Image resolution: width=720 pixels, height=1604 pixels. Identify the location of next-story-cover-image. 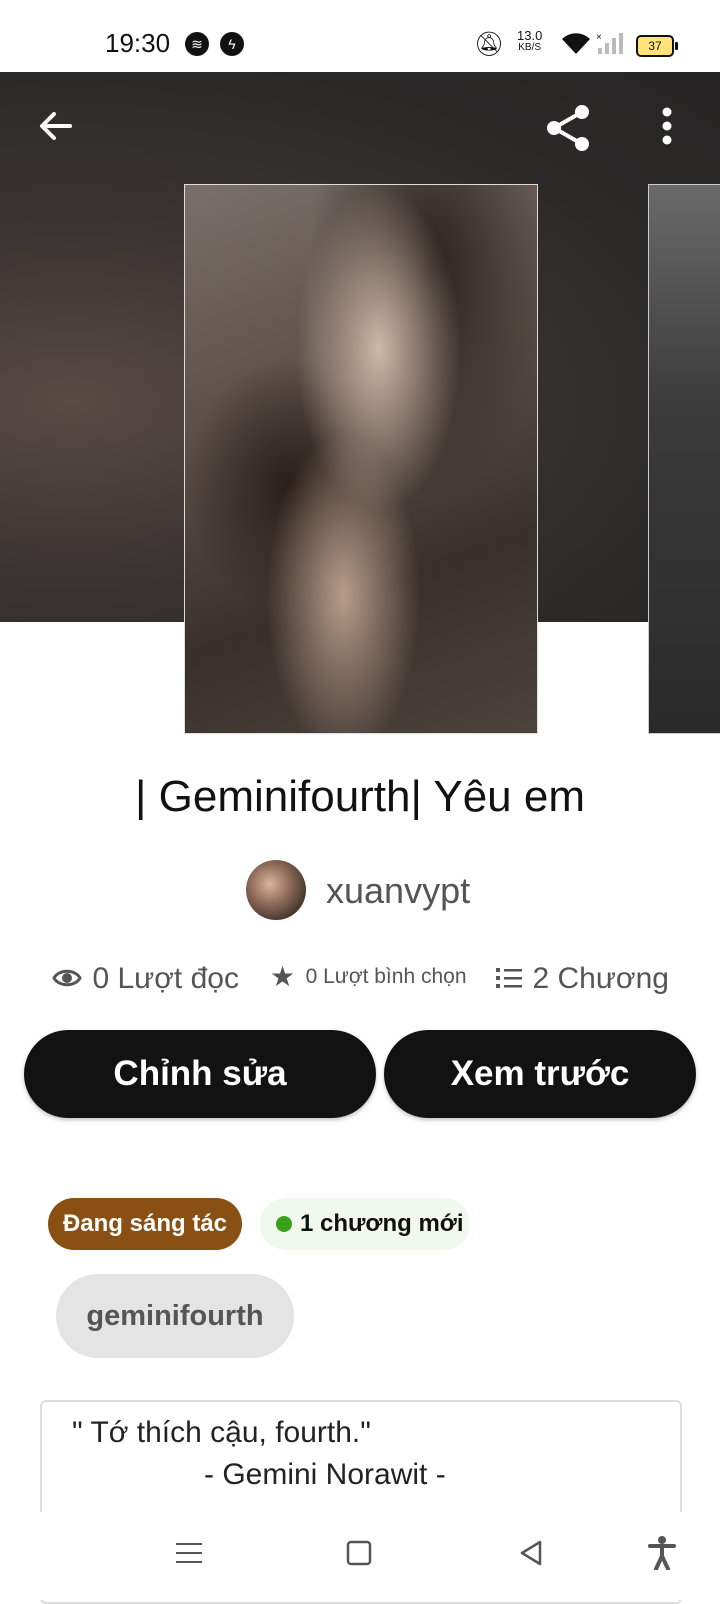
(684, 459).